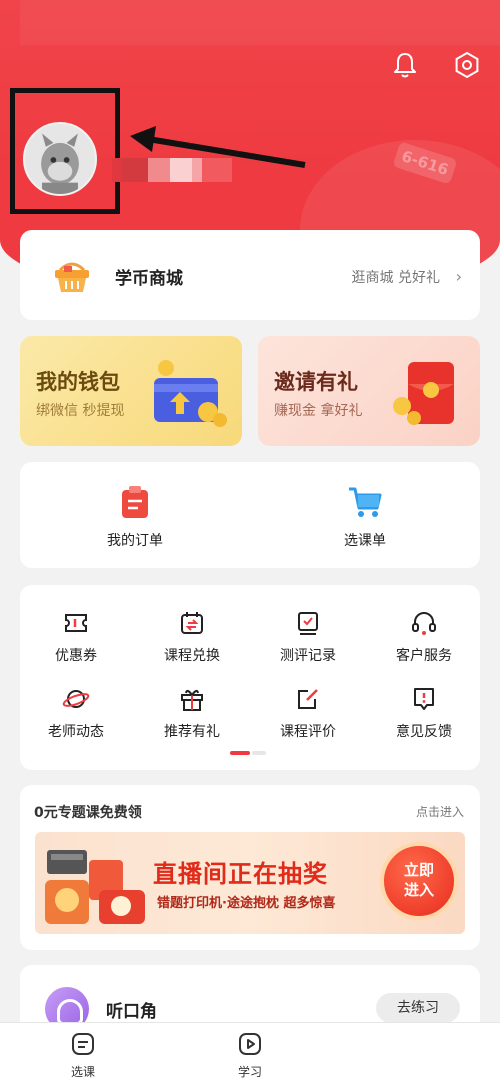 This screenshot has height=1084, width=500. What do you see at coordinates (60, 159) in the screenshot?
I see `avatar` at bounding box center [60, 159].